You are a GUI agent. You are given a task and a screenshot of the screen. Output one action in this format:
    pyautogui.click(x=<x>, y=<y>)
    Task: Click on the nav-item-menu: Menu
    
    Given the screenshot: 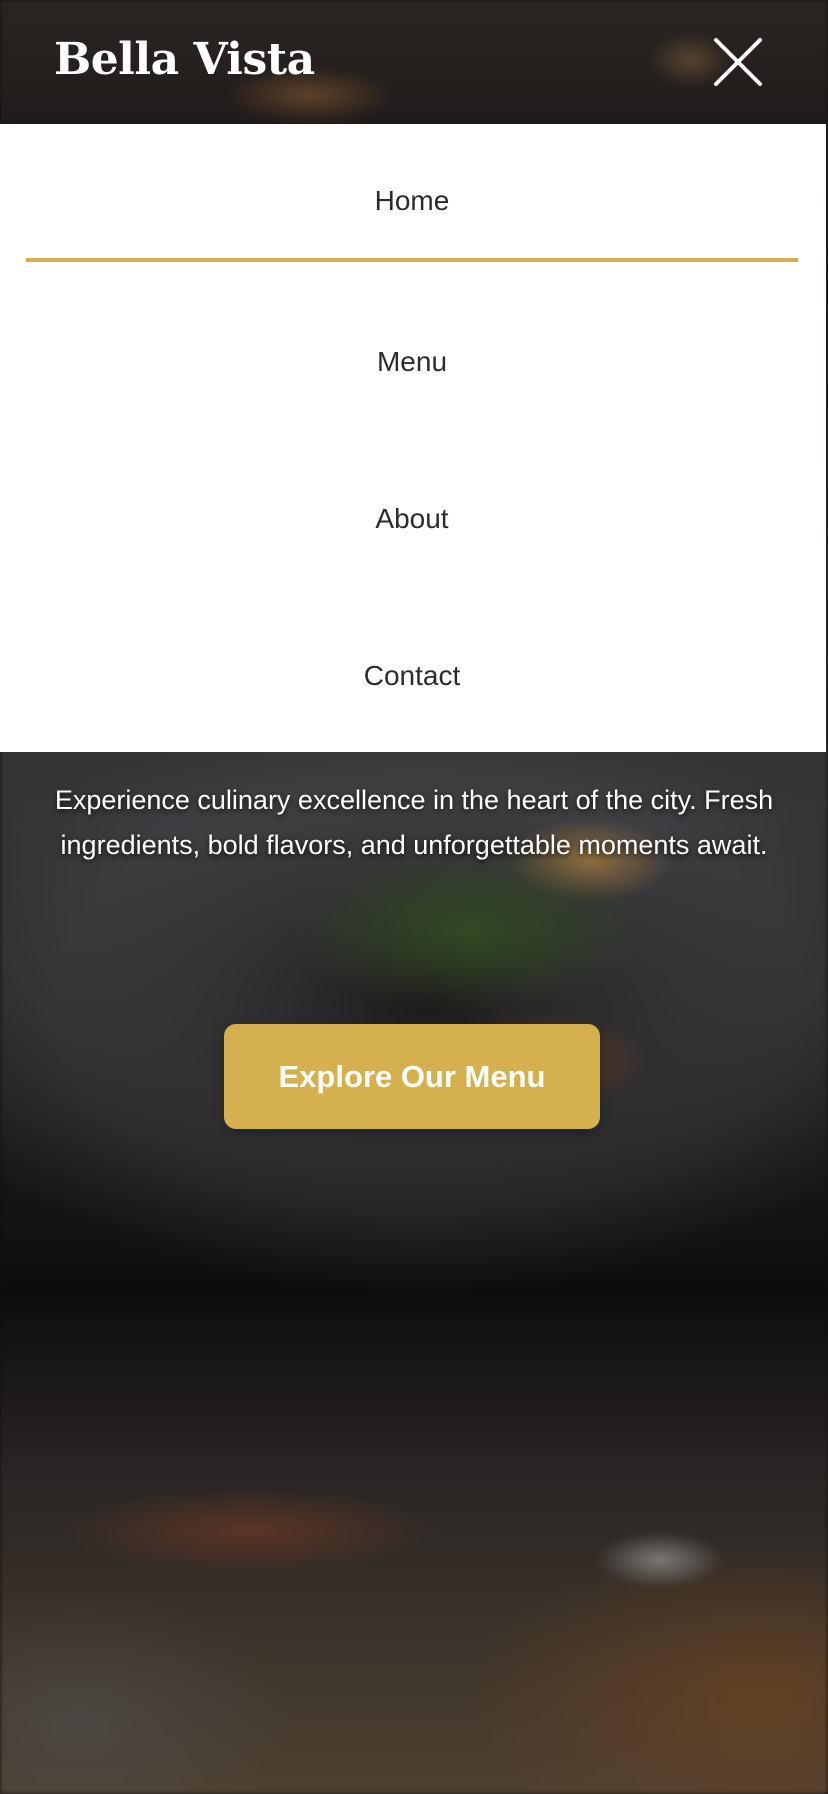 What is the action you would take?
    pyautogui.click(x=412, y=362)
    